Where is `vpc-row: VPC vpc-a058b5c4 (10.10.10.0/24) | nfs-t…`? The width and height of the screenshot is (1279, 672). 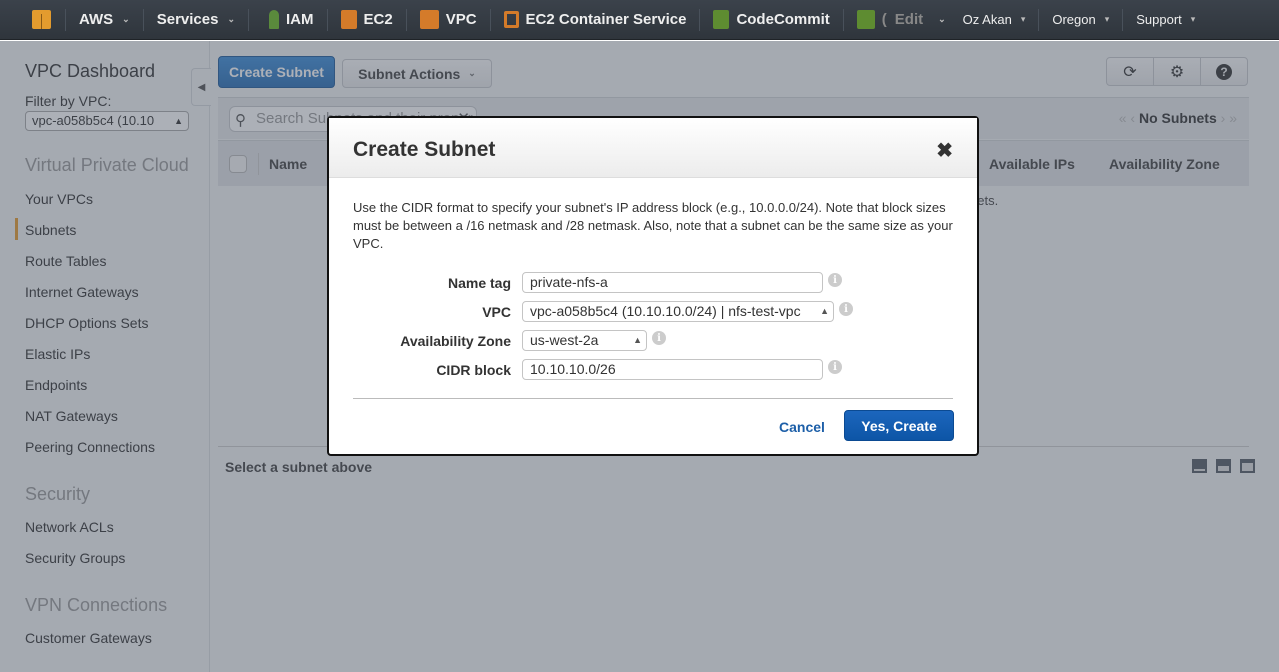
vpc-row: VPC vpc-a058b5c4 (10.10.10.0/24) | nfs-t… is located at coordinates (655, 313).